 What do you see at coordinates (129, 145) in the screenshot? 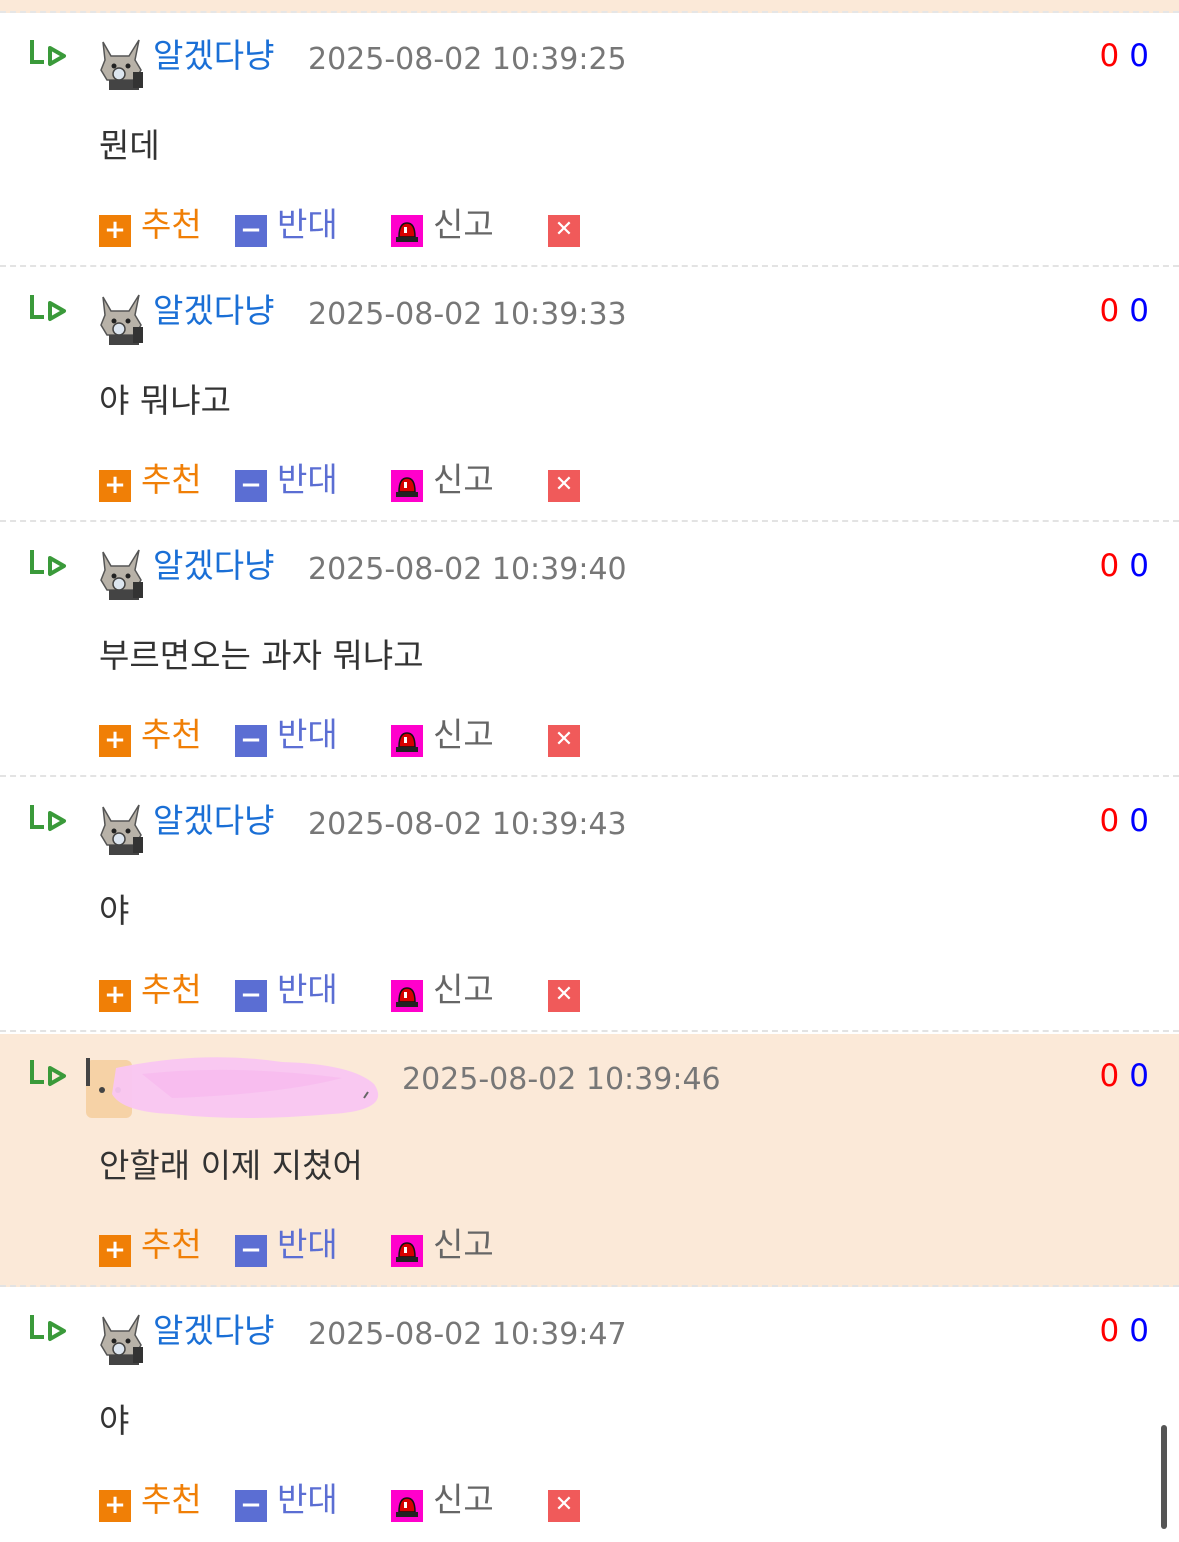
I see `comment-text: 뭔데` at bounding box center [129, 145].